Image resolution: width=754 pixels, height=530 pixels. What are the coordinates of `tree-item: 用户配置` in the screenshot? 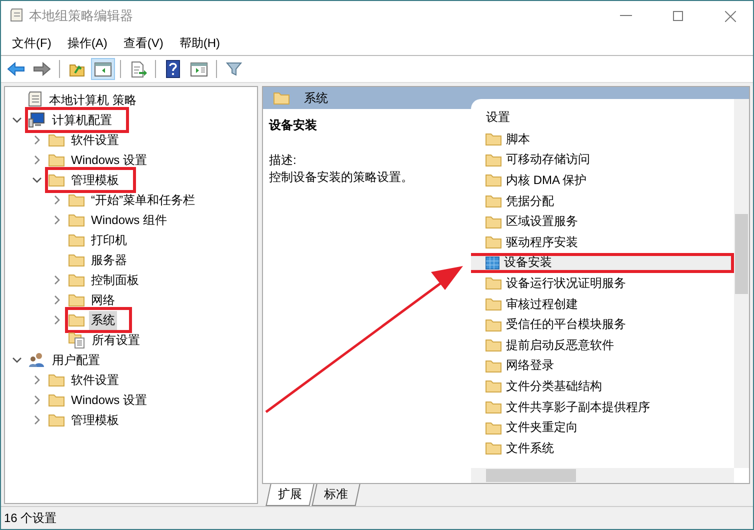 It's located at (76, 360).